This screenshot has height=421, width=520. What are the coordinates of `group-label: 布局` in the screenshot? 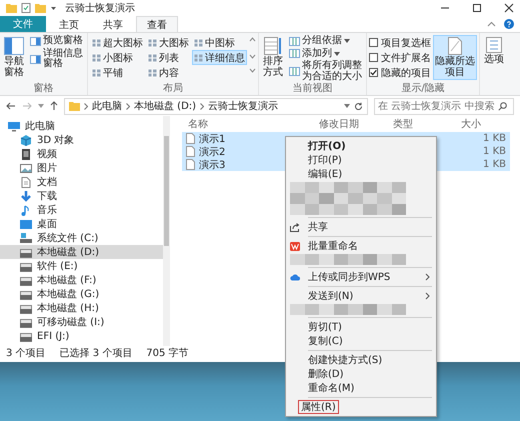 It's located at (173, 89).